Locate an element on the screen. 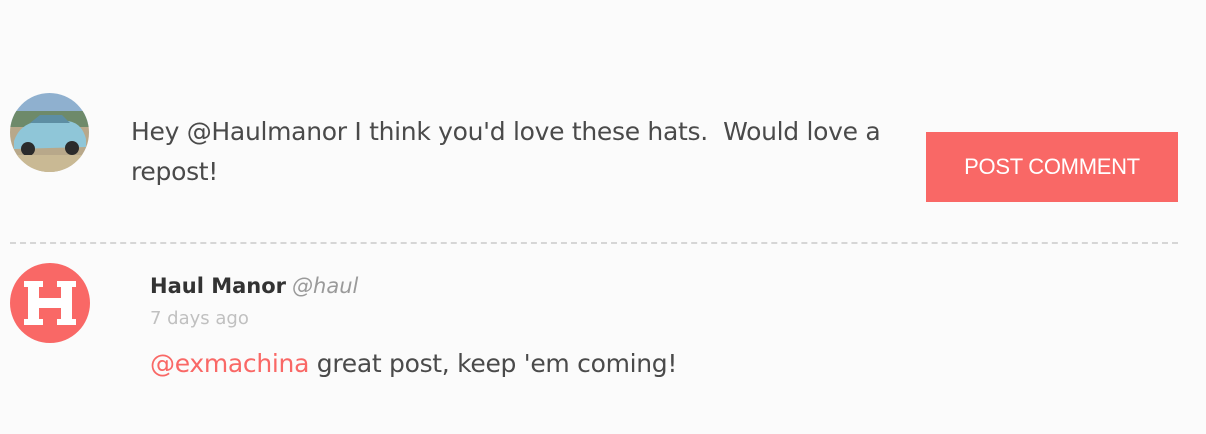  author-avatar is located at coordinates (50, 303).